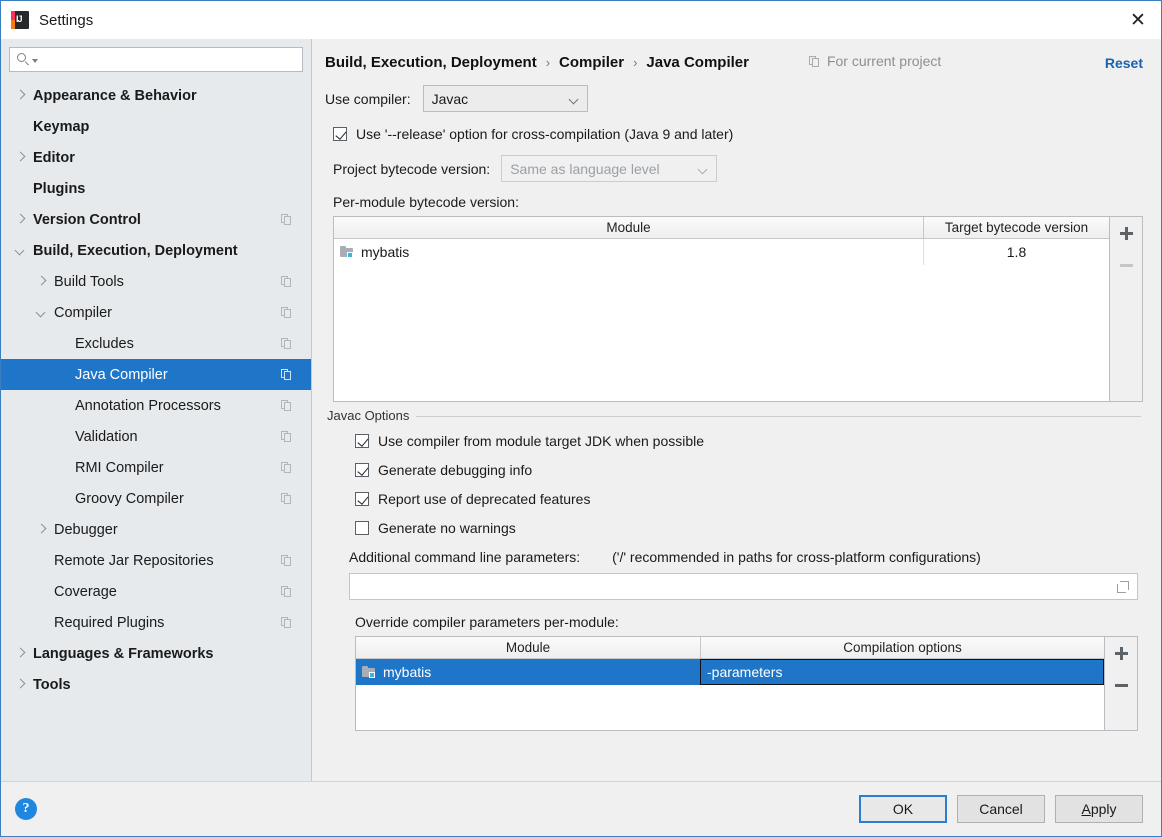 The width and height of the screenshot is (1162, 837). I want to click on apply-button: Apply, so click(1099, 809).